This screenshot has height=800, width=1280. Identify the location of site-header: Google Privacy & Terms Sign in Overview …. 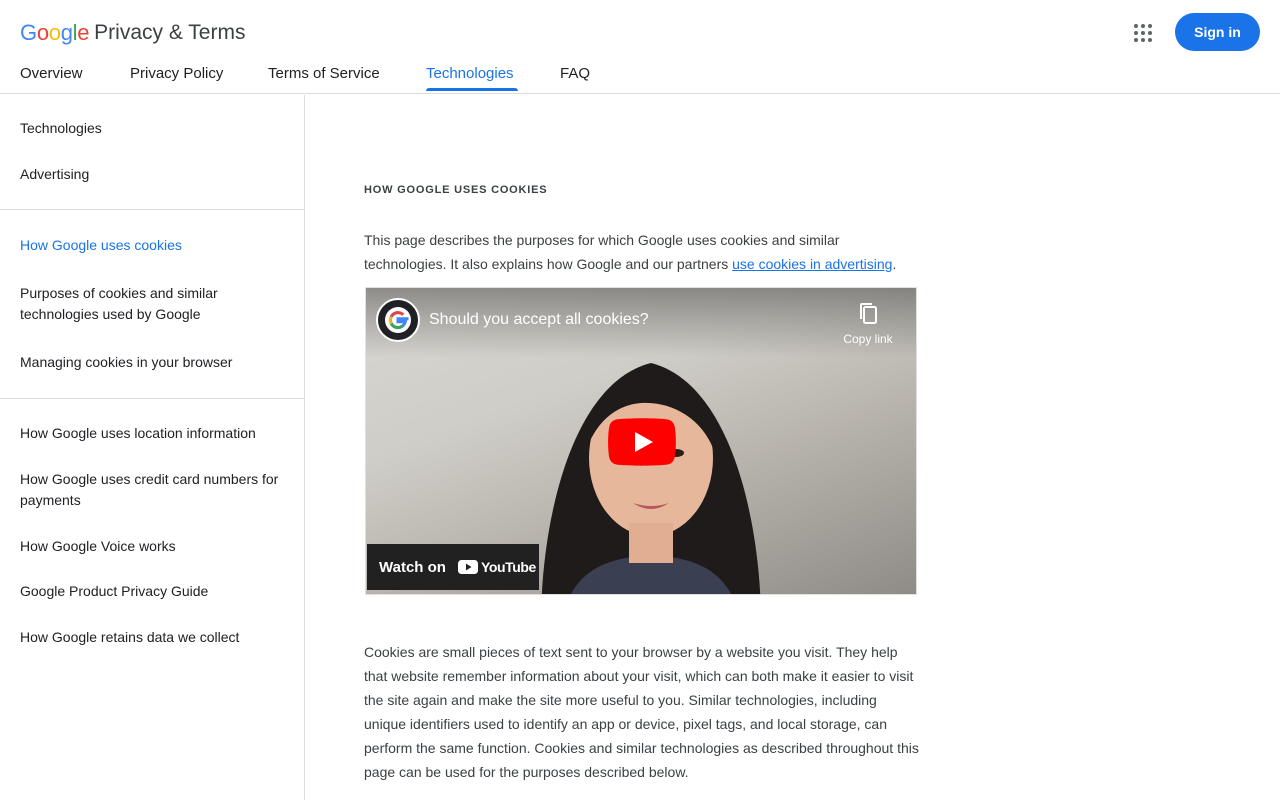
(640, 47).